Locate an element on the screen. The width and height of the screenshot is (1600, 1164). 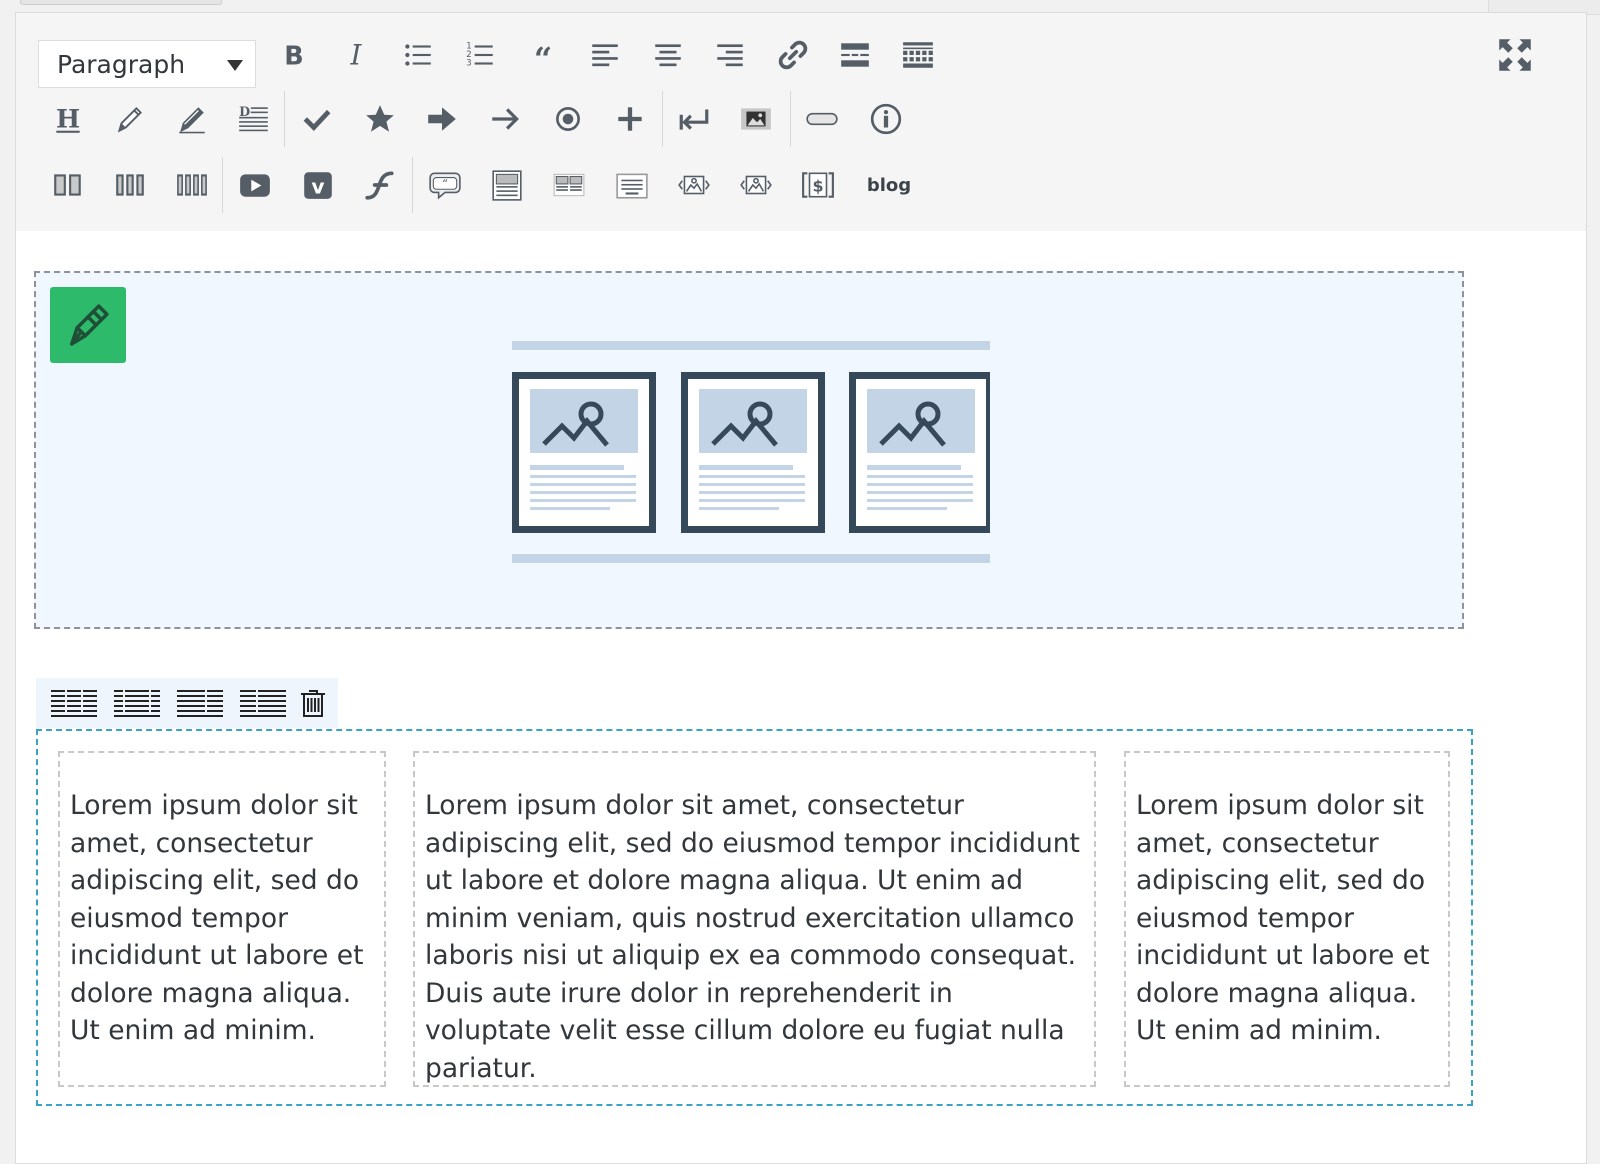
svg-text: H is located at coordinates (68, 120).